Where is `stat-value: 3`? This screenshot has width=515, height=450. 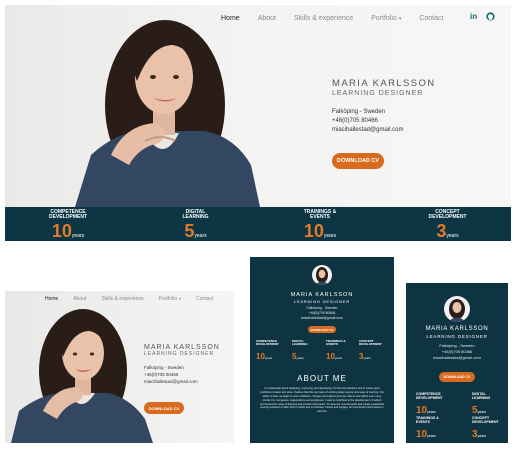 stat-value: 3 is located at coordinates (441, 230).